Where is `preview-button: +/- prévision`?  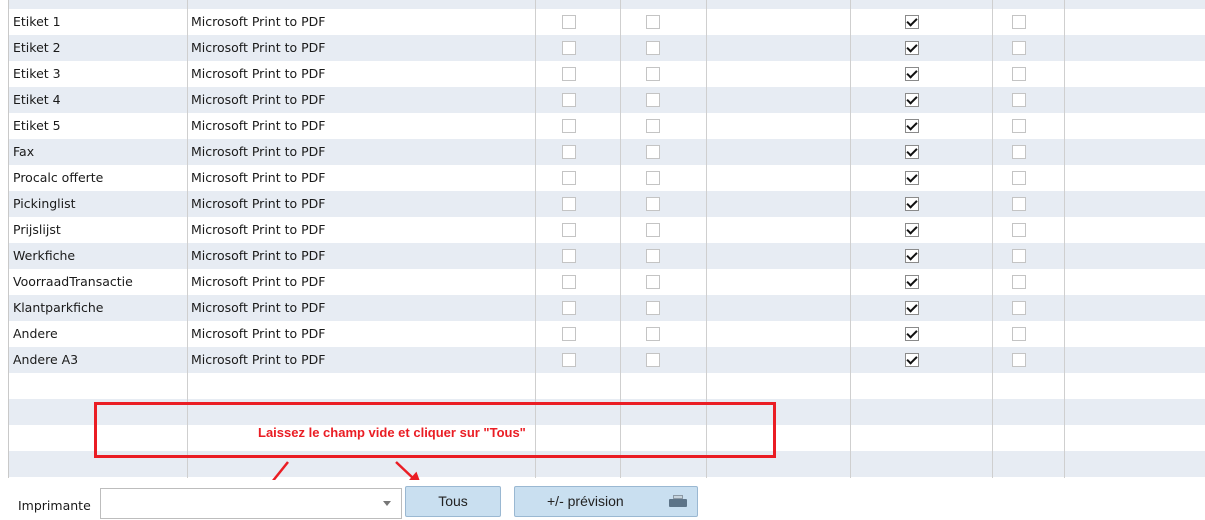 preview-button: +/- prévision is located at coordinates (606, 501).